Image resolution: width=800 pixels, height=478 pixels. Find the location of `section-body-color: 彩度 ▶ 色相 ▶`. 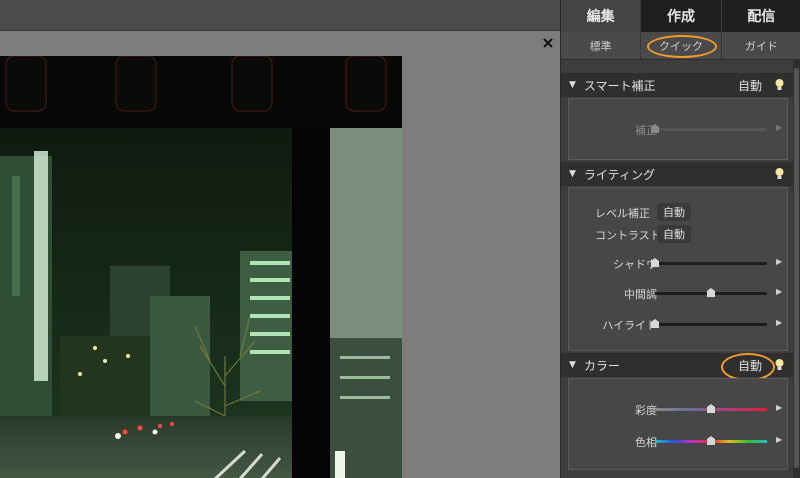

section-body-color: 彩度 ▶ 色相 ▶ is located at coordinates (678, 424).